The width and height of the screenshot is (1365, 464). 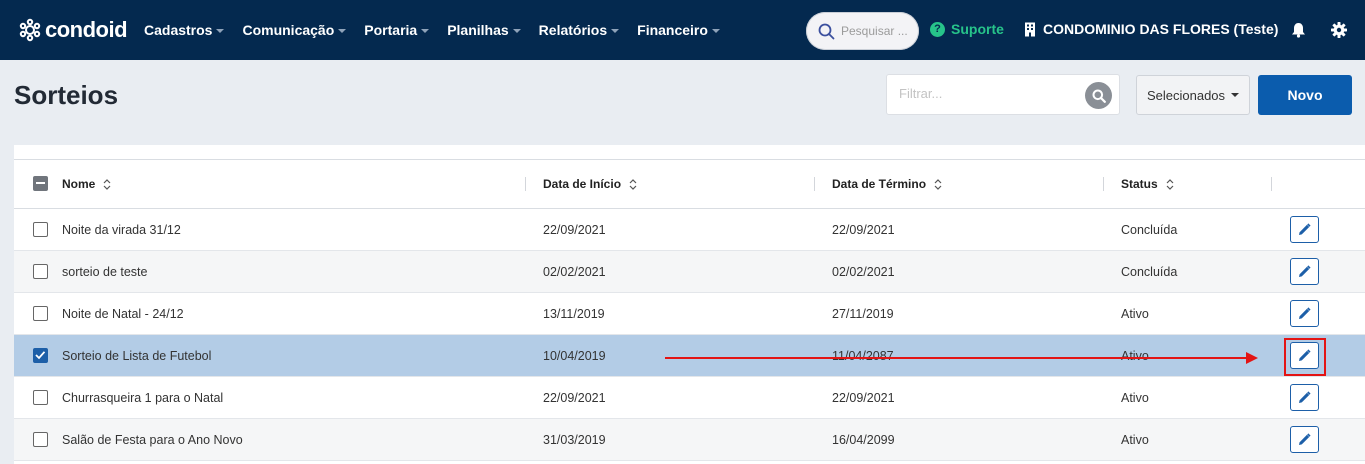 What do you see at coordinates (863, 356) in the screenshot?
I see `cell-data-termino: 11/04/2087` at bounding box center [863, 356].